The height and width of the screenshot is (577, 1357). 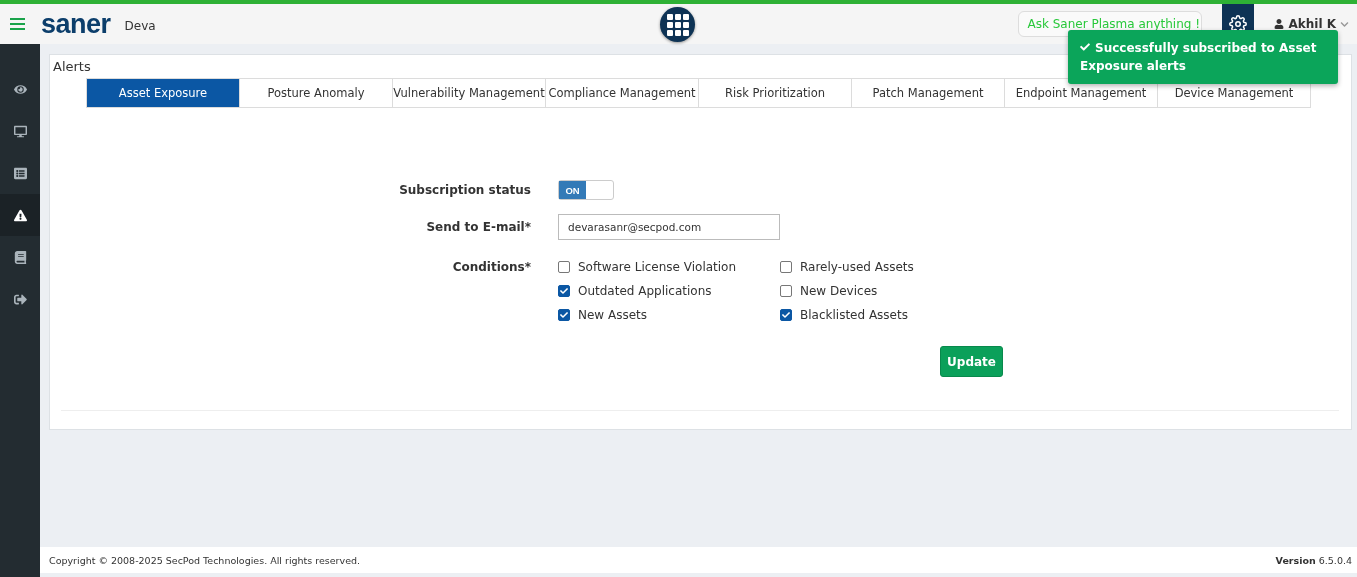 I want to click on warning-icon, so click(x=20, y=215).